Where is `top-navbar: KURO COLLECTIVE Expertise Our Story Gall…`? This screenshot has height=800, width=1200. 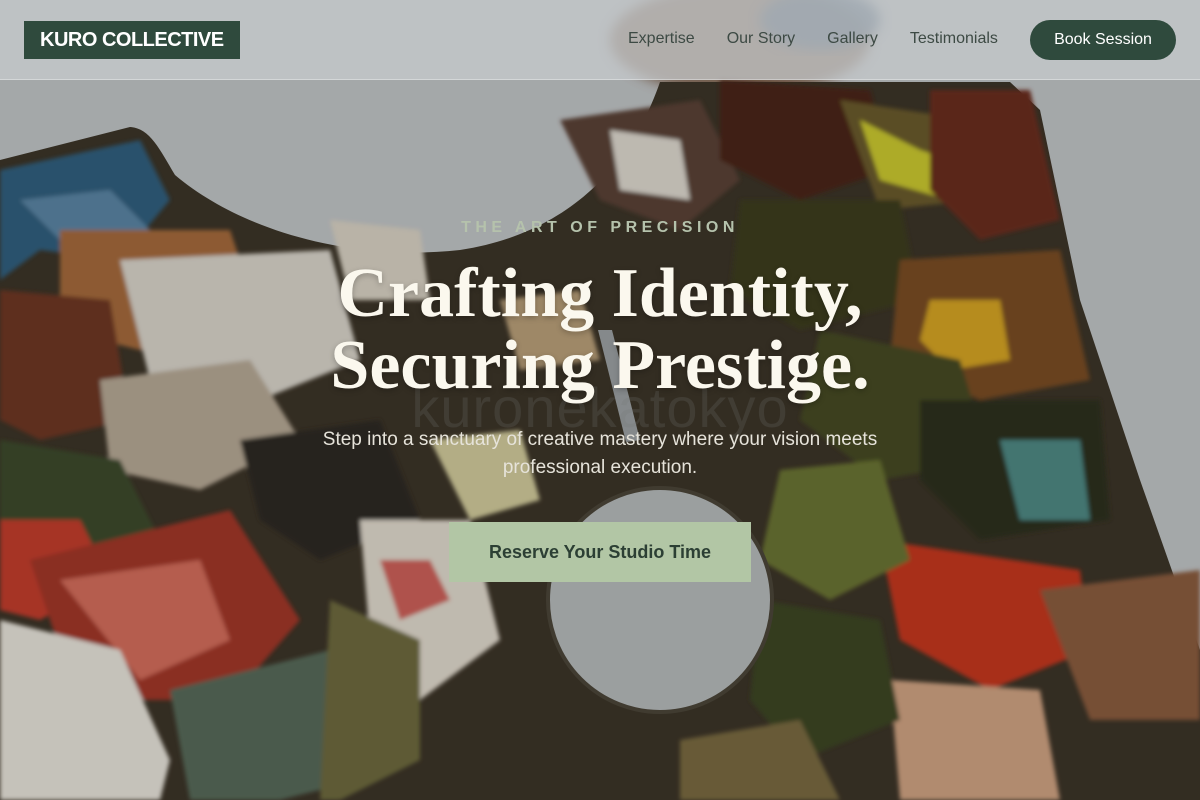
top-navbar: KURO COLLECTIVE Expertise Our Story Gall… is located at coordinates (600, 40).